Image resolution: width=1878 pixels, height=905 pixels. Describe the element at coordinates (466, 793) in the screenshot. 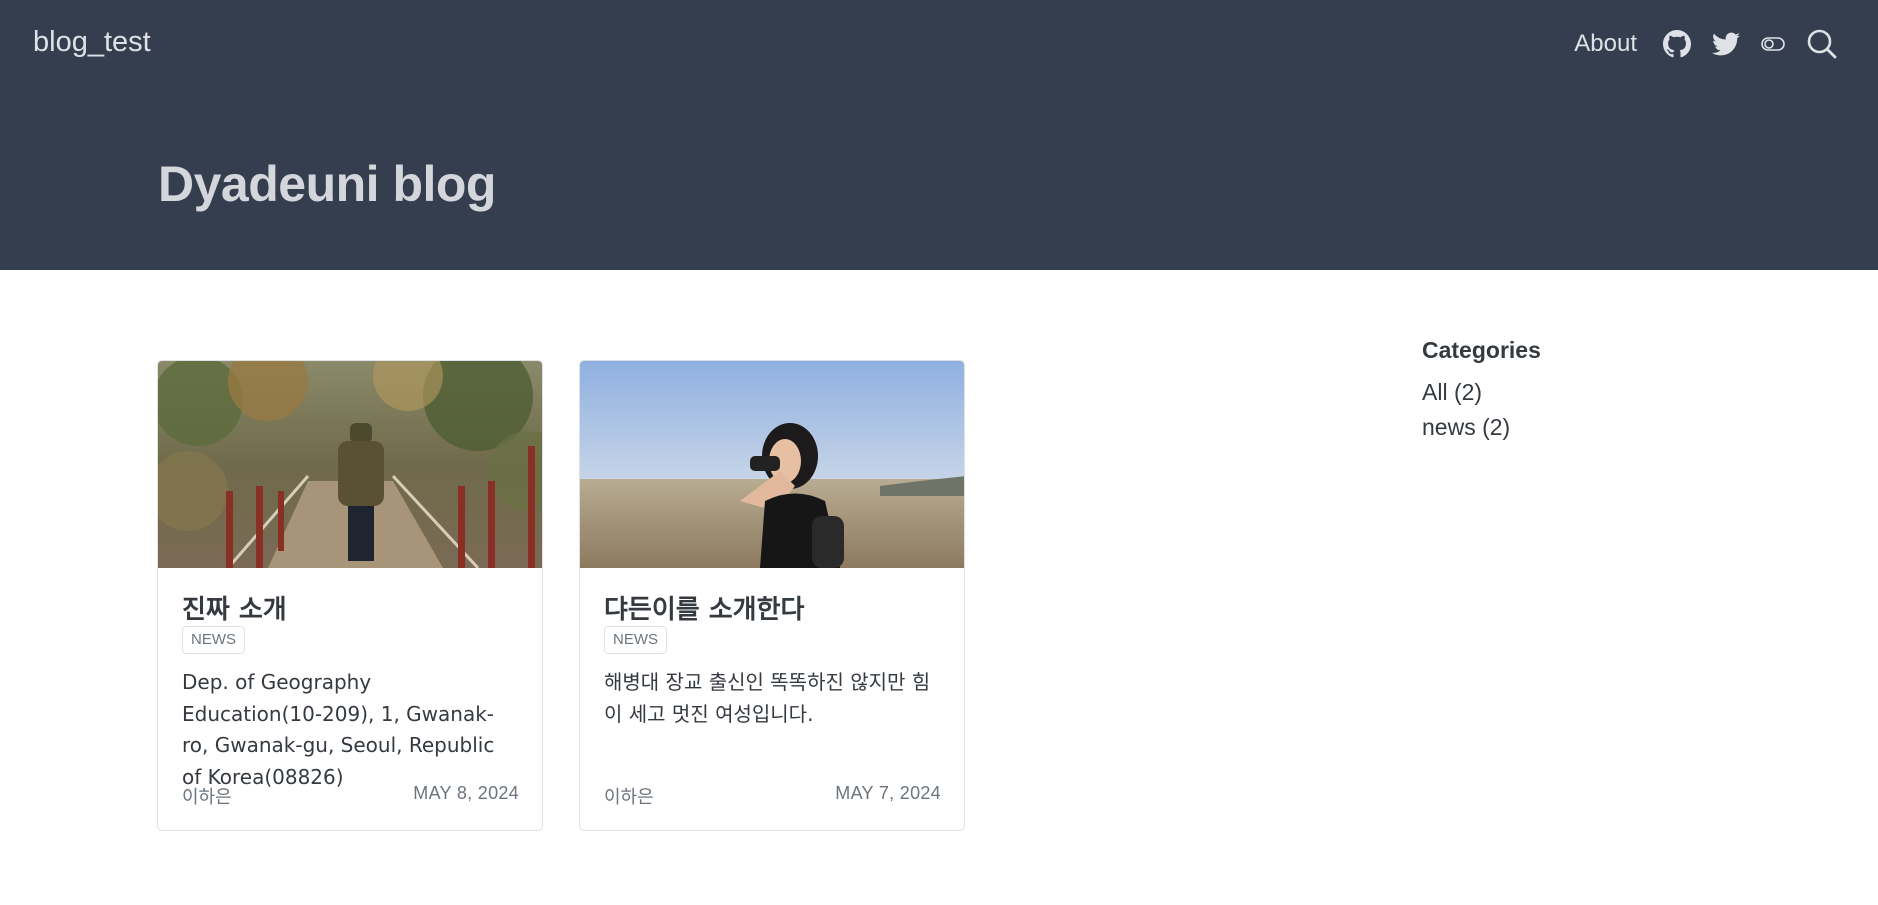

I see `post-date: MAY 8, 2024` at that location.